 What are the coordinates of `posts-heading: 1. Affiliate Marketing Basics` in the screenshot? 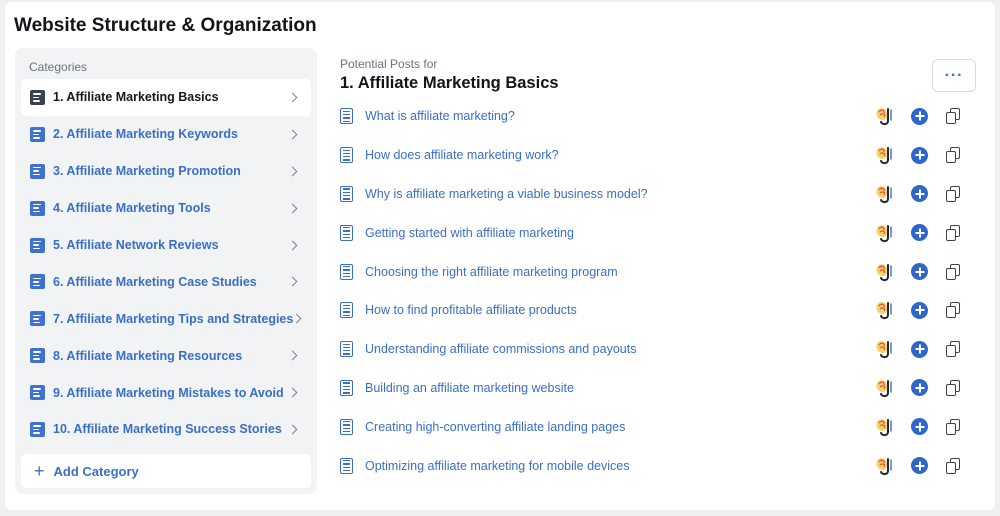 It's located at (449, 83).